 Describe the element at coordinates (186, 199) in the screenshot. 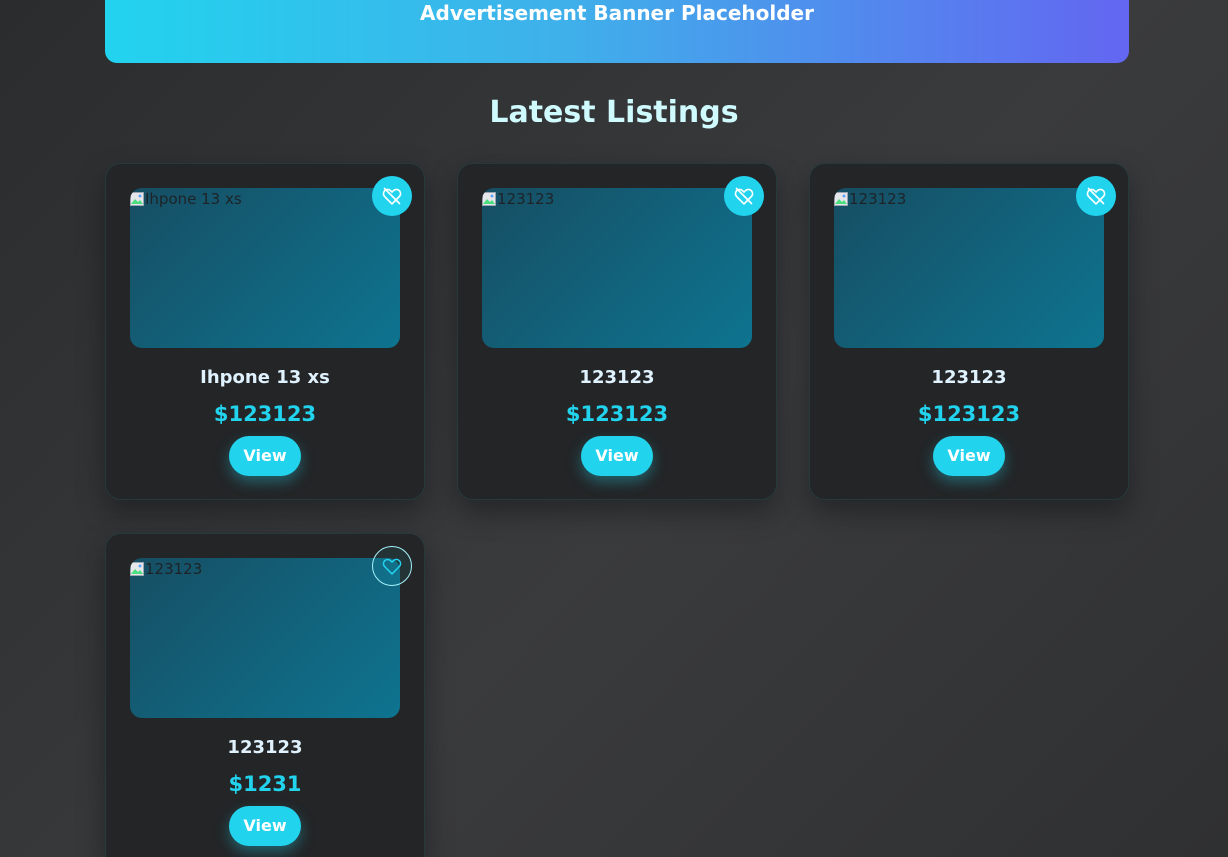

I see `listing-image-alt: Ihpone 13 xs` at that location.